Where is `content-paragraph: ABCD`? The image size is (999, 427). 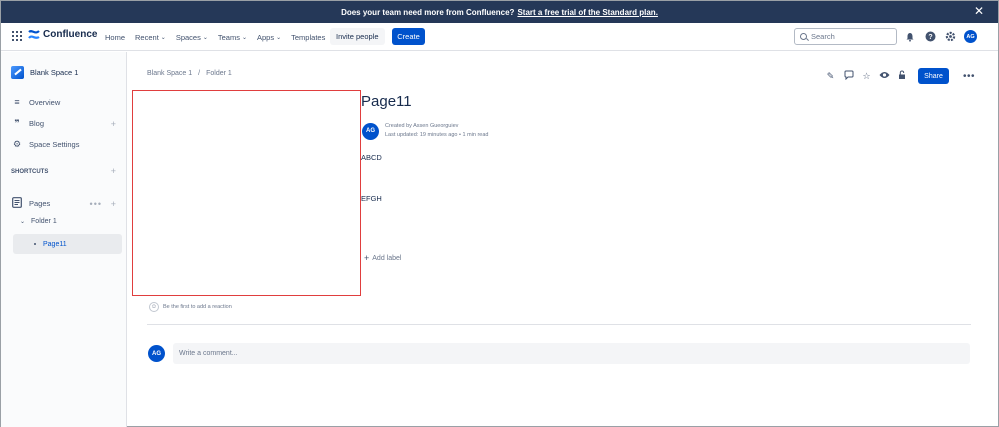
content-paragraph: ABCD is located at coordinates (371, 157).